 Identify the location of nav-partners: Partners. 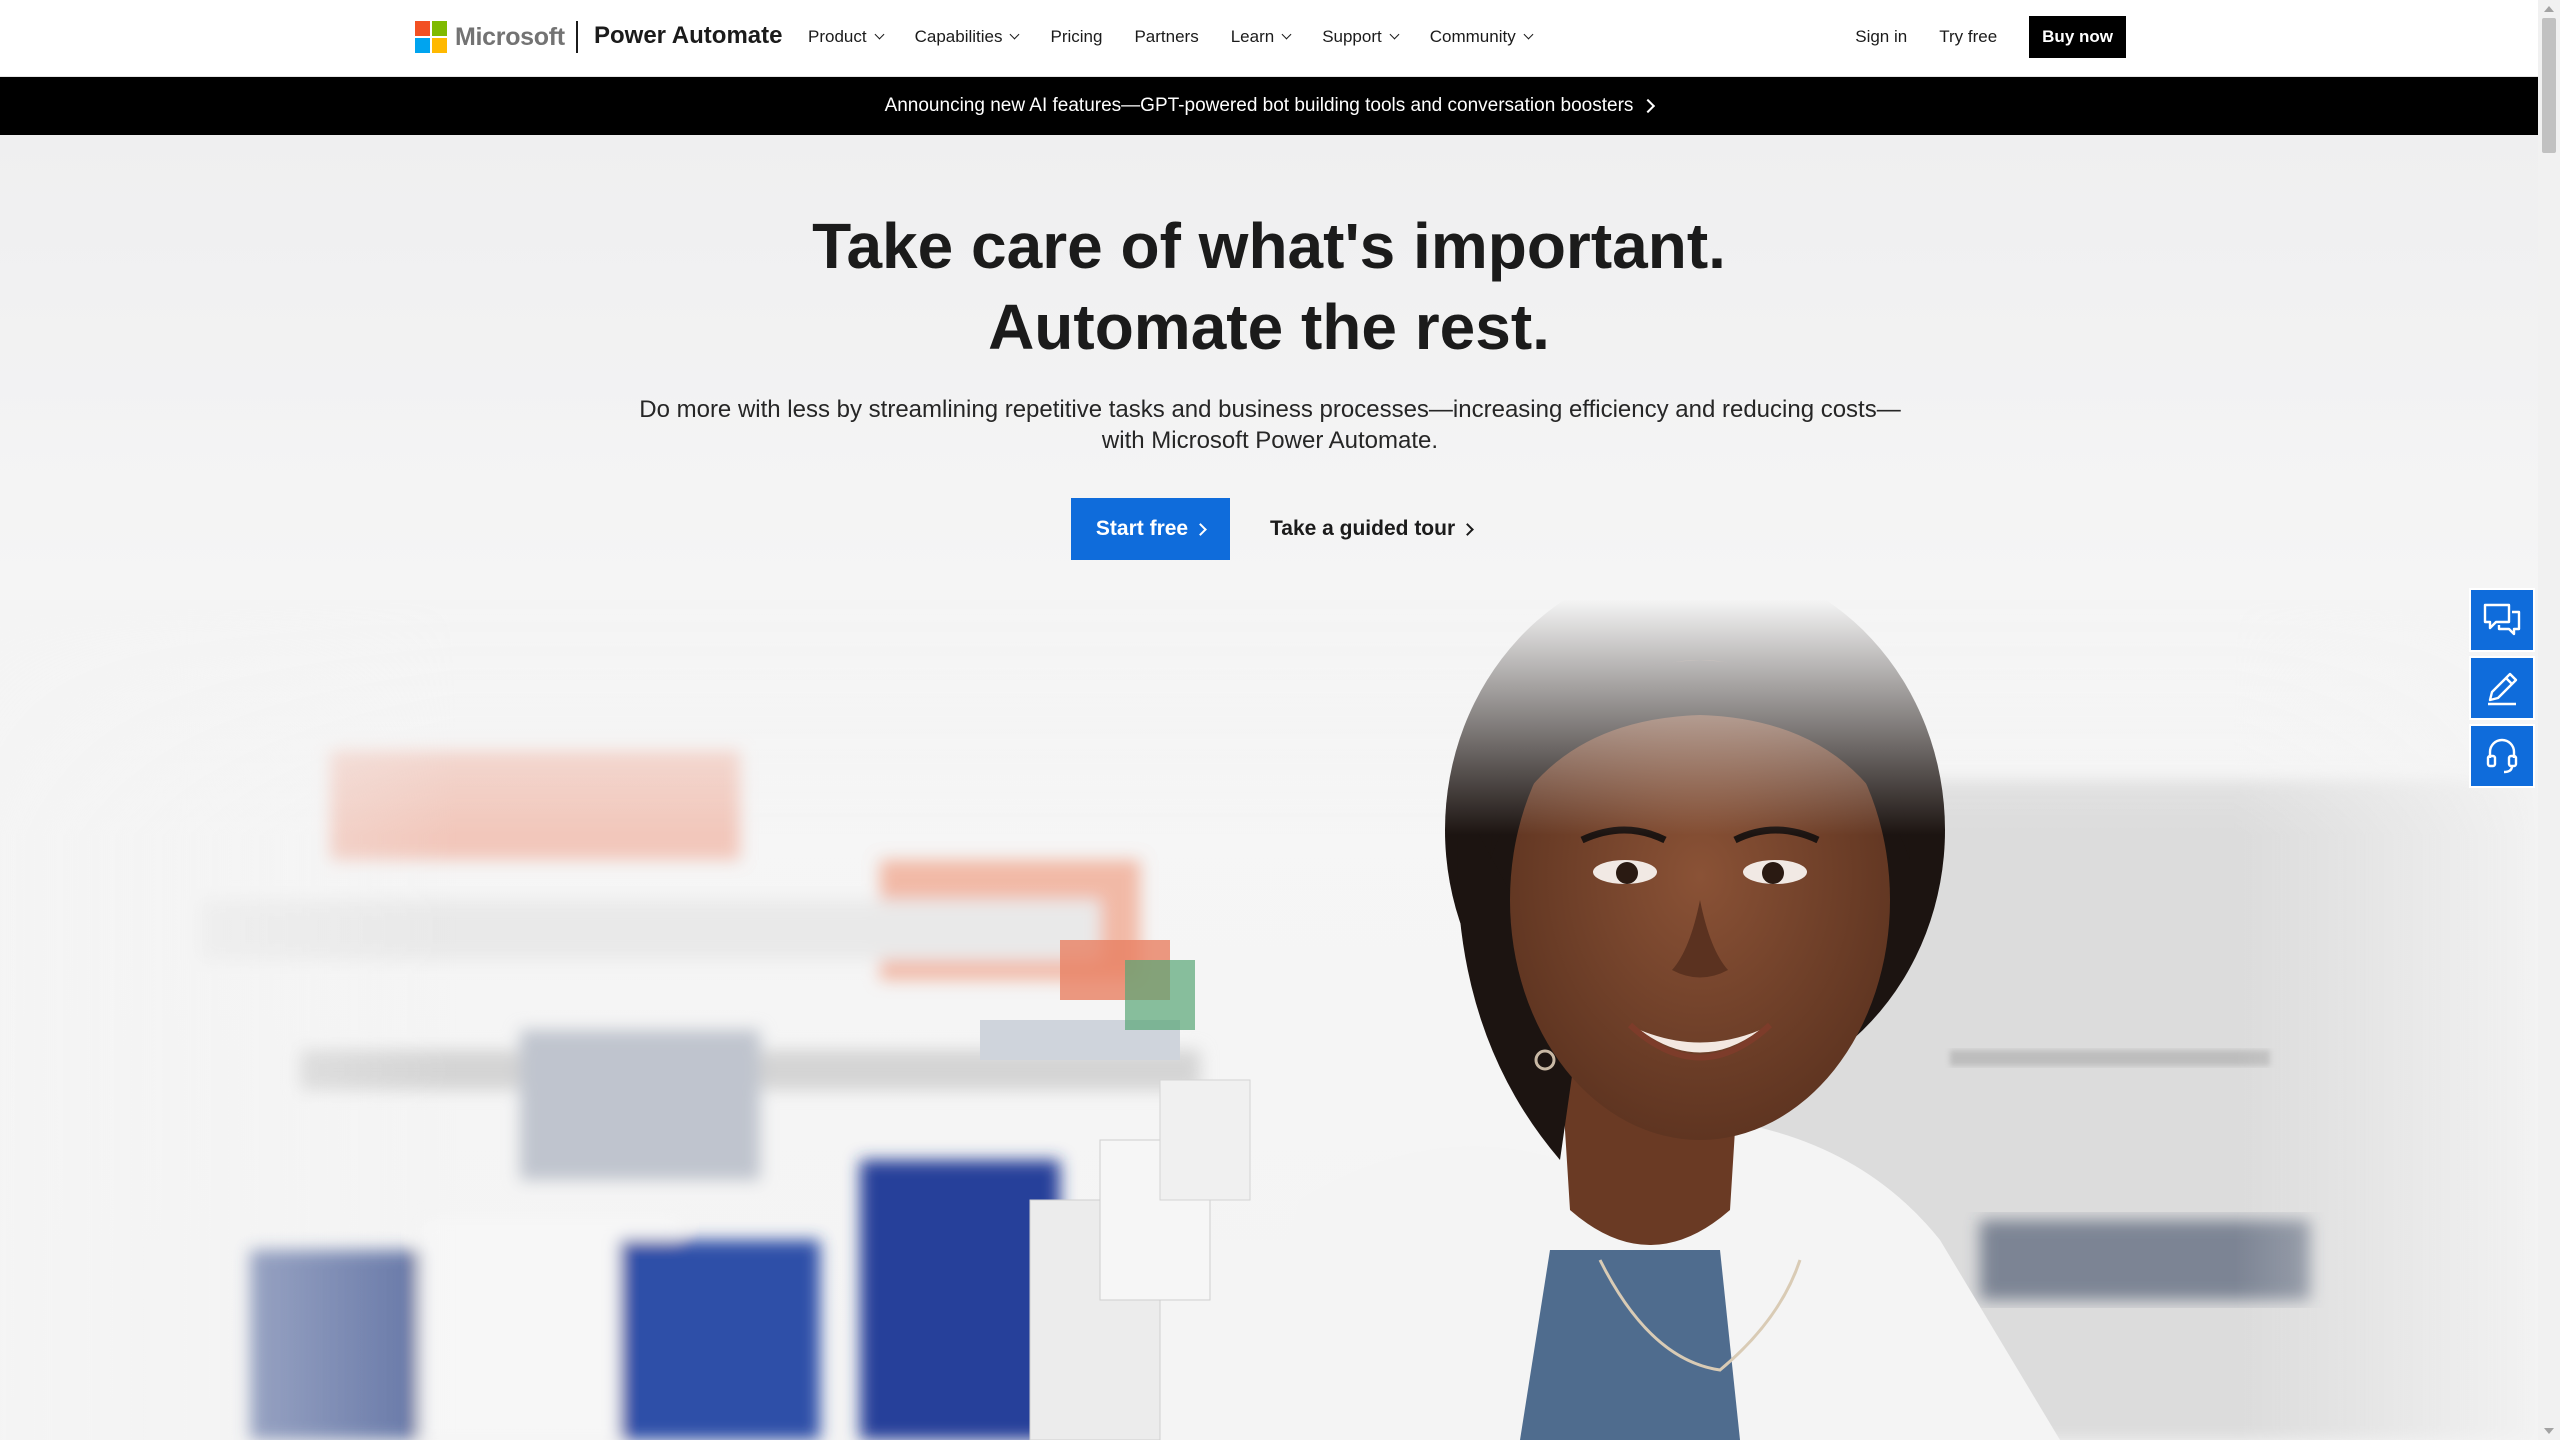
(1166, 37).